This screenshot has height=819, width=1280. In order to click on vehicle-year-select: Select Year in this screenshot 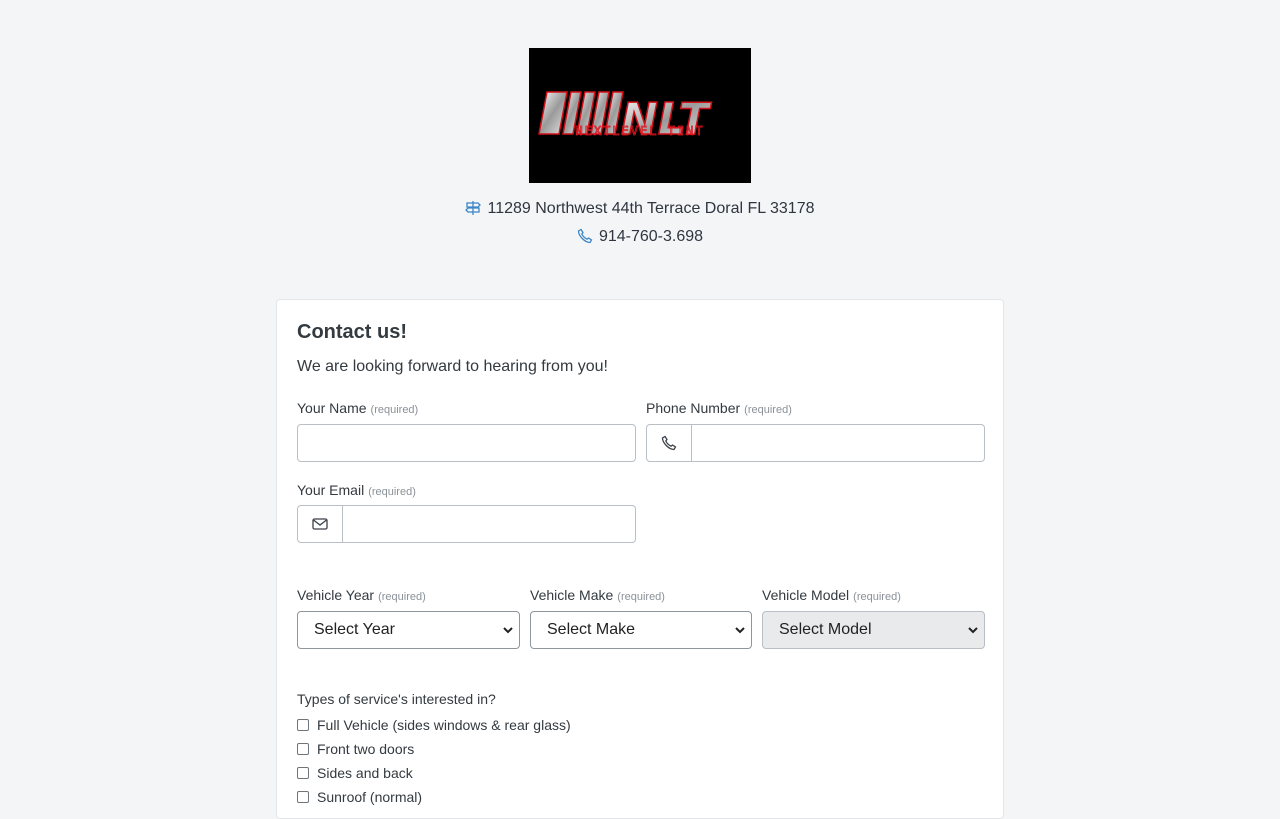, I will do `click(408, 630)`.